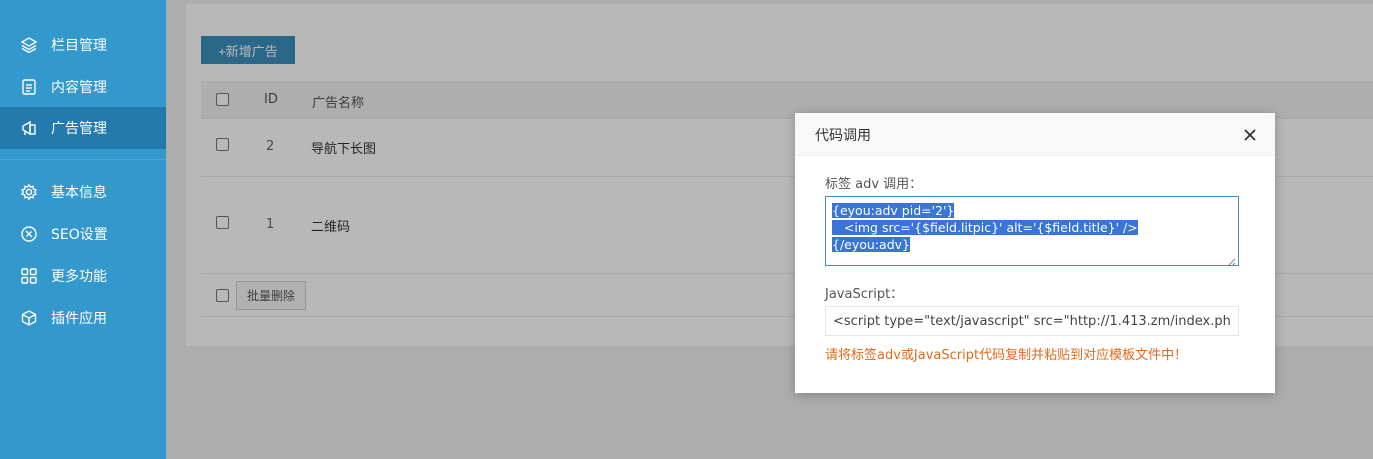  I want to click on dialog-header: 代码调用, so click(1035, 134).